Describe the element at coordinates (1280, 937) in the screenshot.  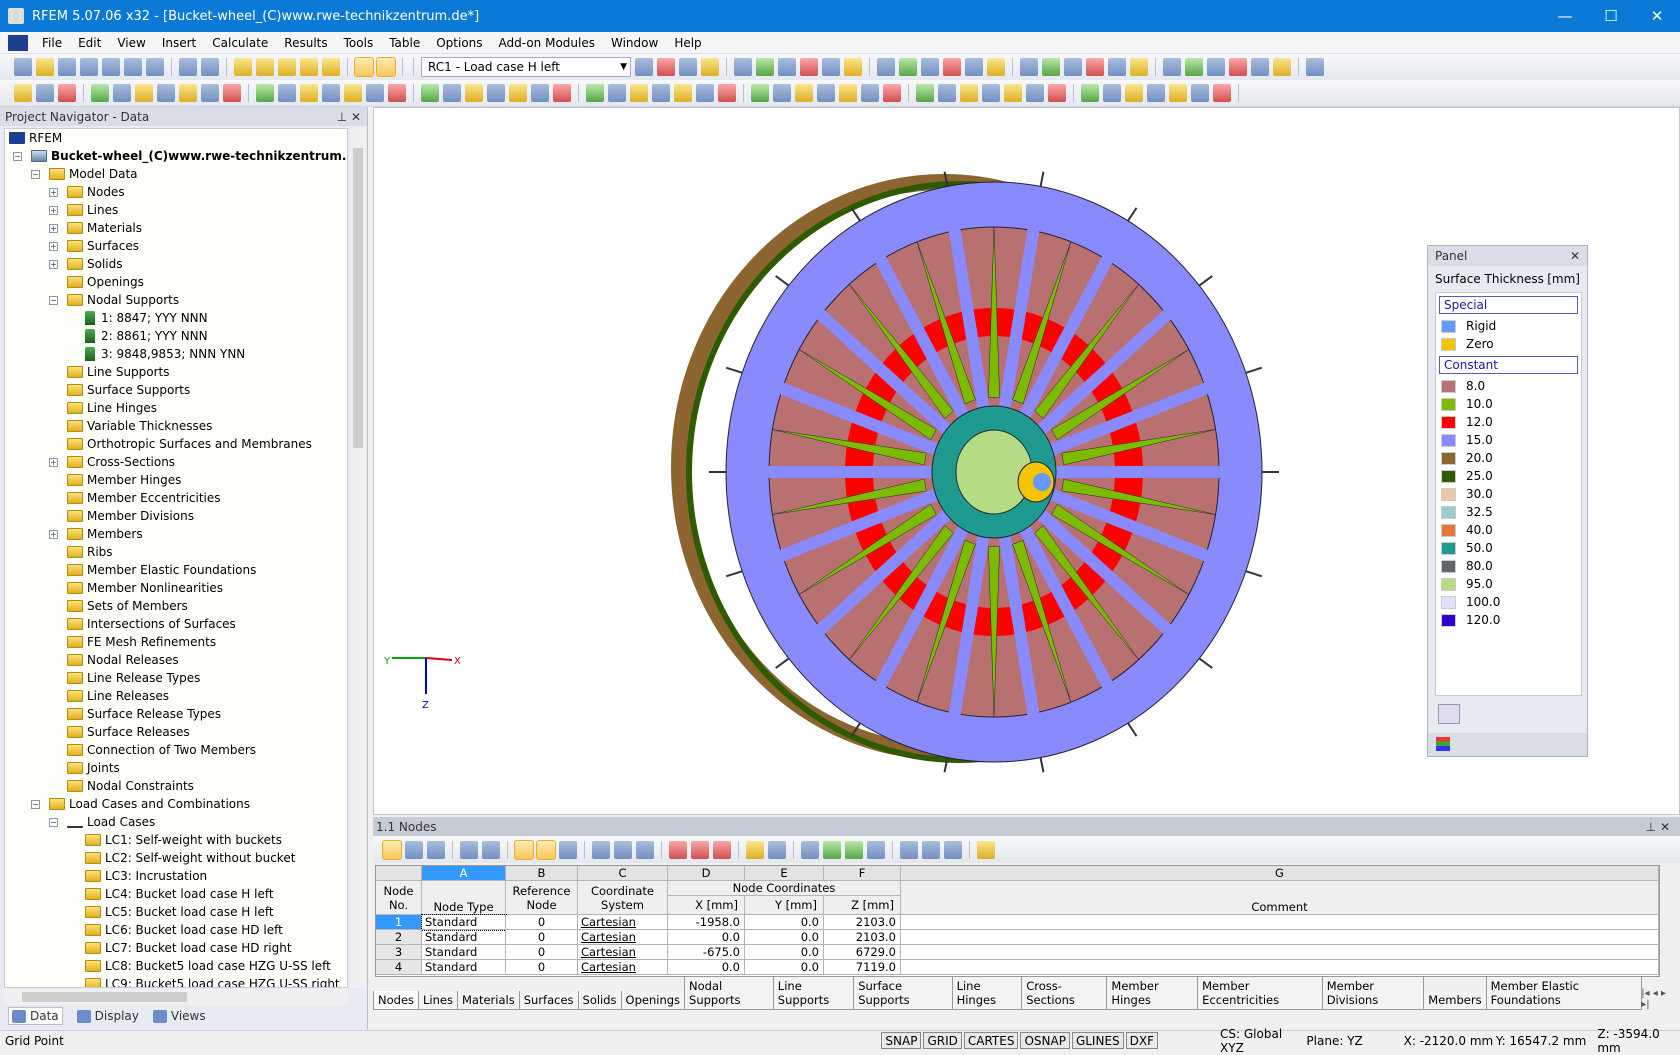
I see `cell-comment` at that location.